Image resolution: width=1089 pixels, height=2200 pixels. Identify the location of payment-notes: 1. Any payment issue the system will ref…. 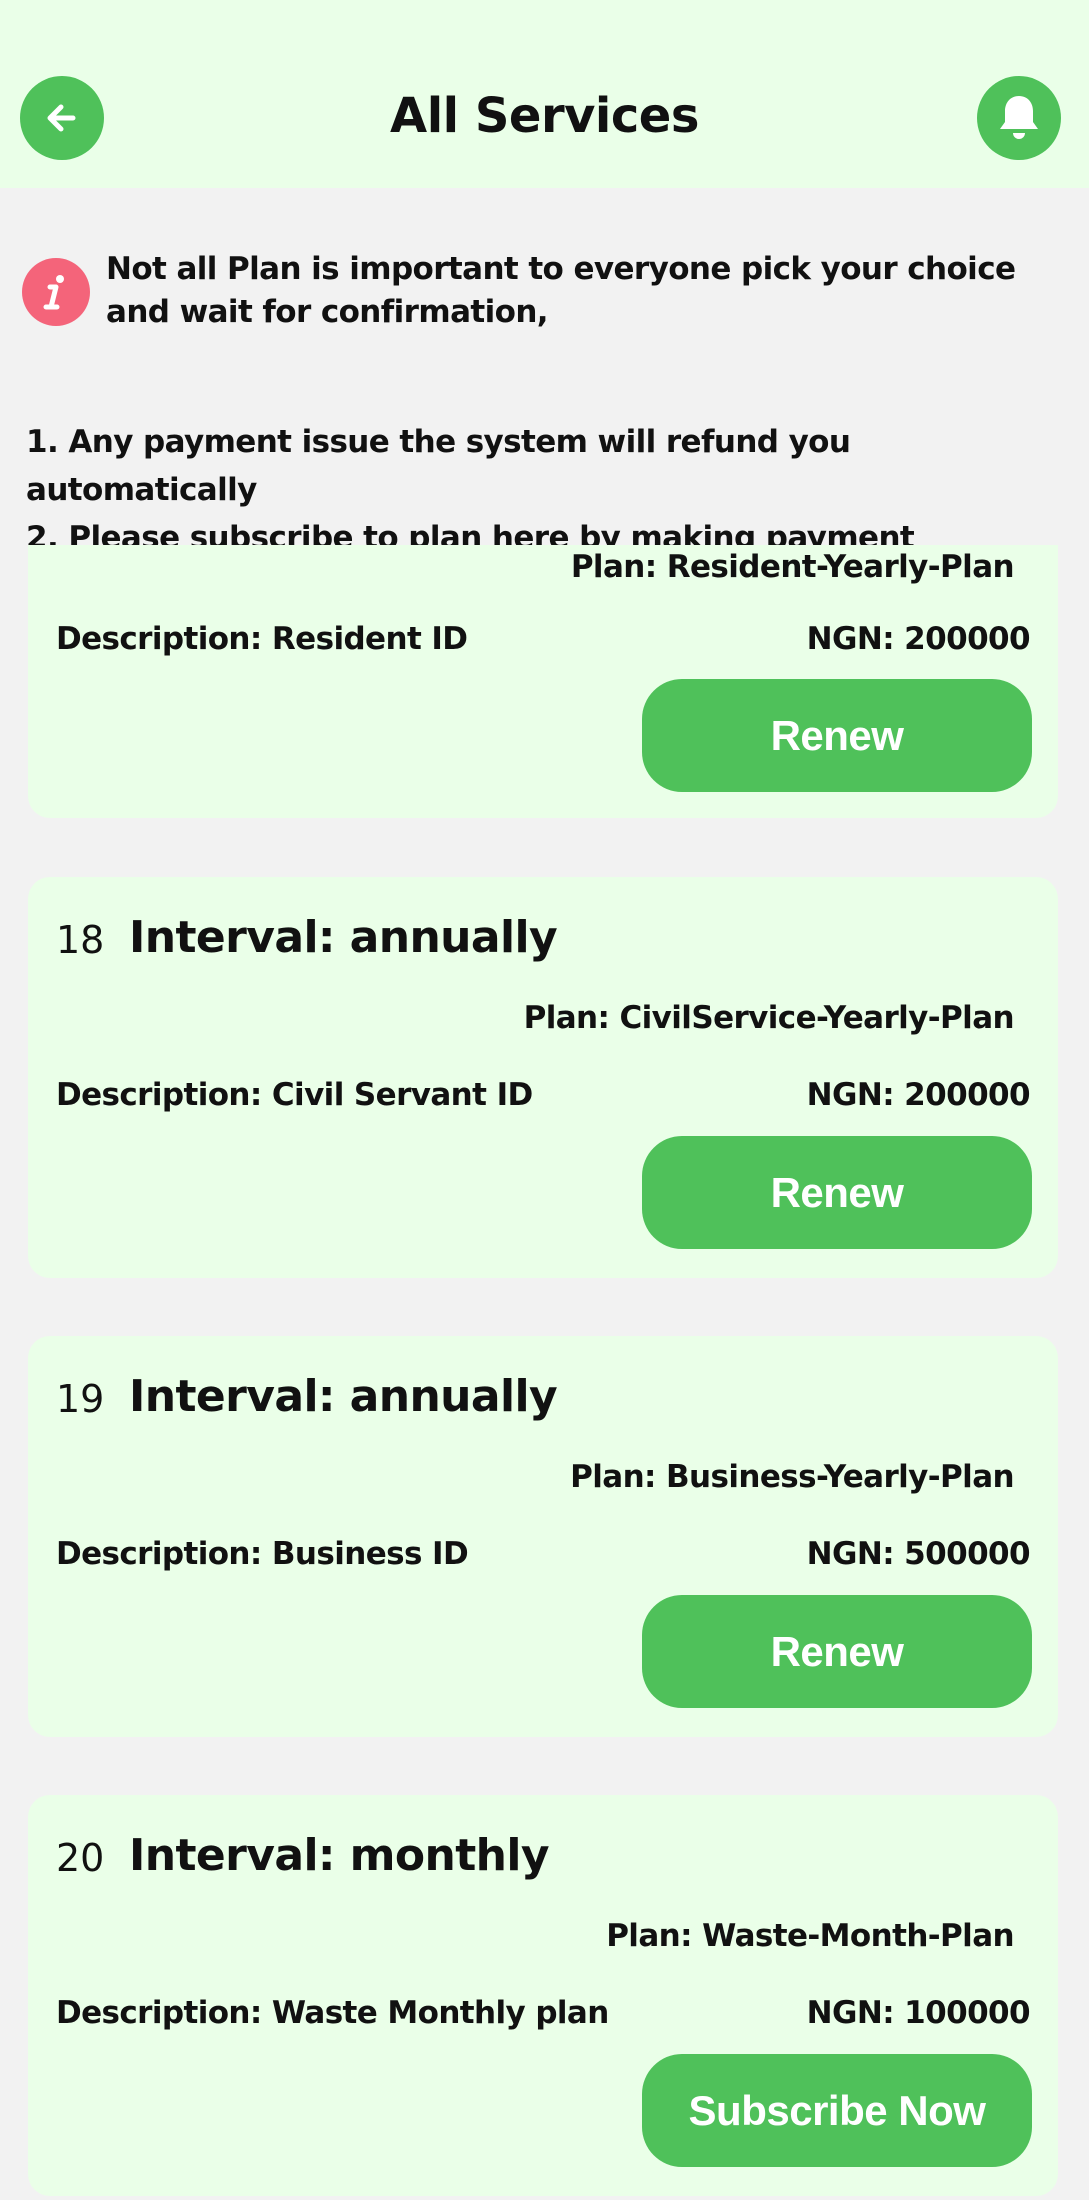
(551, 490).